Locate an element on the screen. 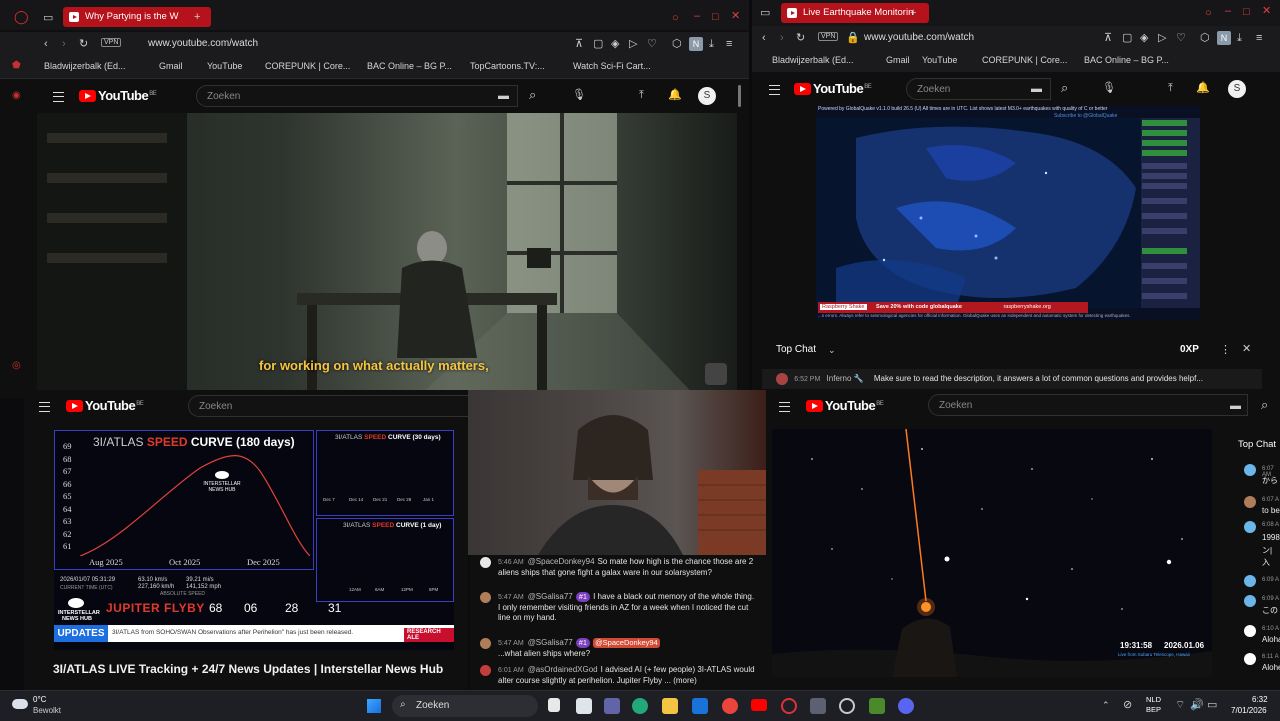 The width and height of the screenshot is (1280, 721). network-icon: ⊘ is located at coordinates (1127, 705).